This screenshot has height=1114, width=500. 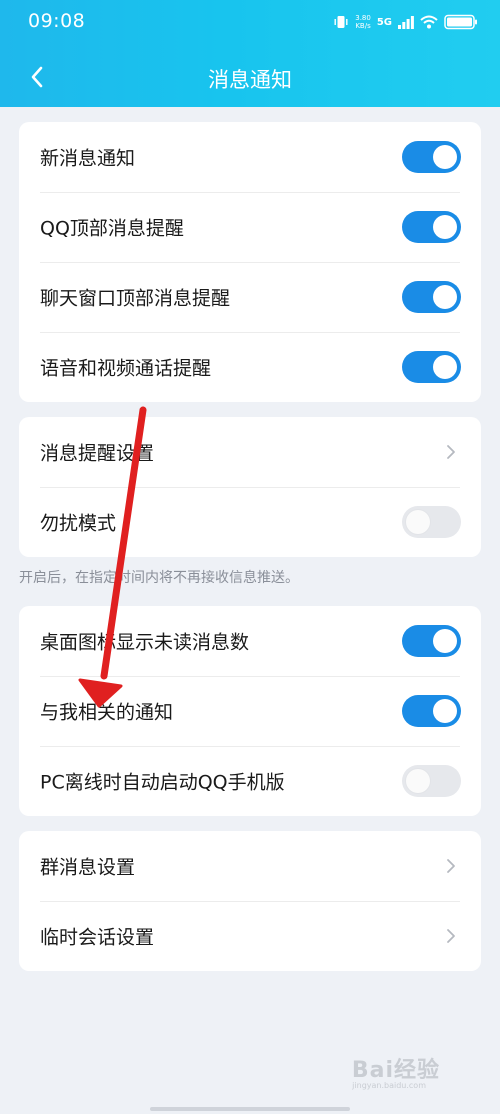 I want to click on row-label: 临时会话设置, so click(x=97, y=937).